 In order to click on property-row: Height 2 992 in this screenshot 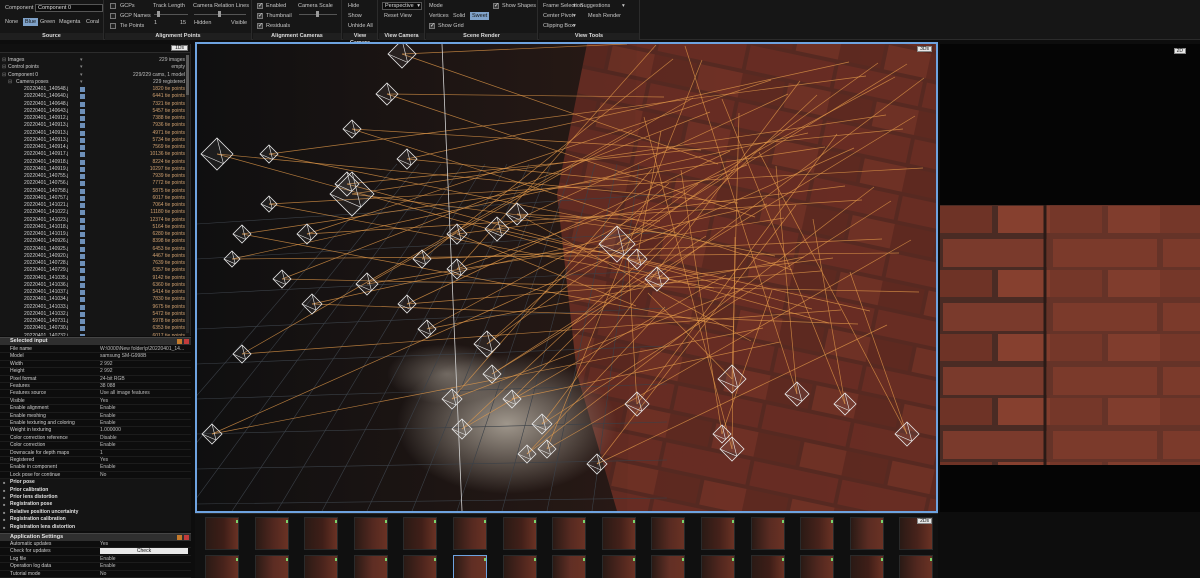, I will do `click(95, 372)`.